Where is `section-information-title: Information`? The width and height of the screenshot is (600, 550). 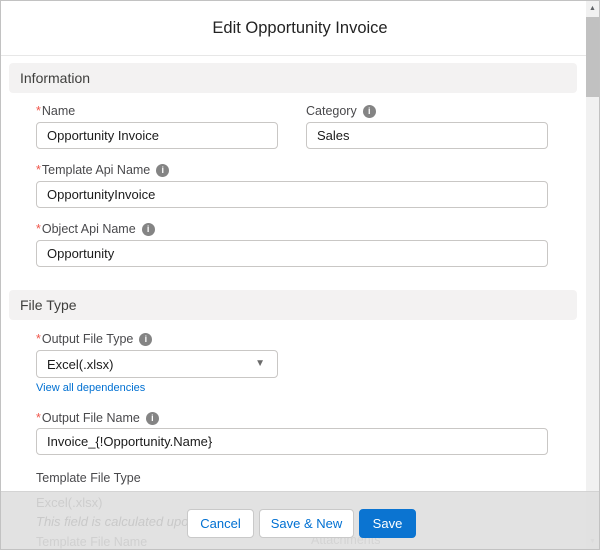 section-information-title: Information is located at coordinates (55, 78).